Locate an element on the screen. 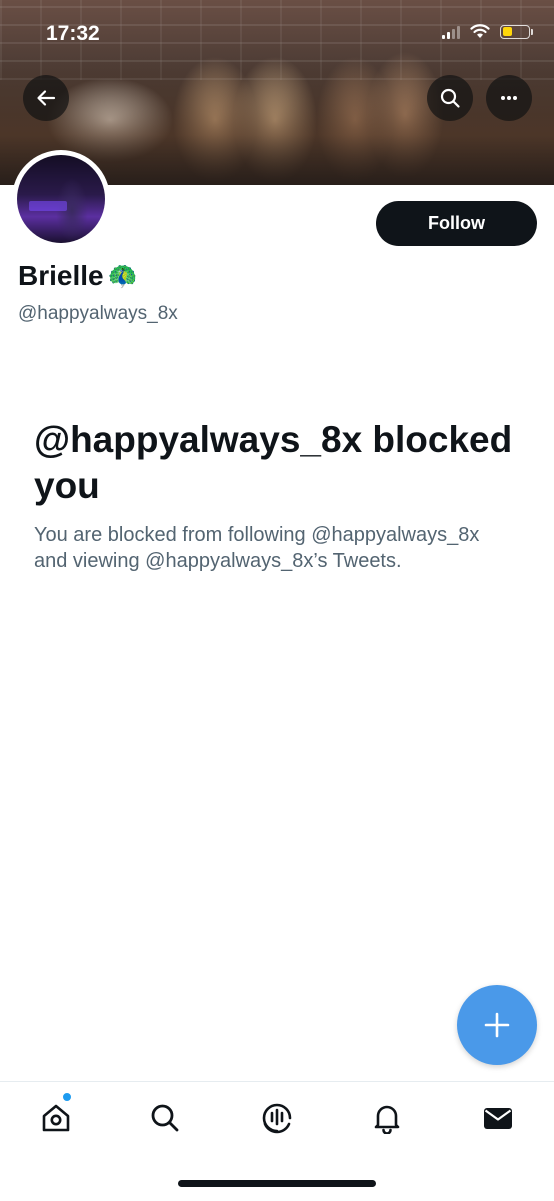 Image resolution: width=554 pixels, height=1201 pixels. blocked-title: @happyalways_8x blocked you is located at coordinates (273, 462).